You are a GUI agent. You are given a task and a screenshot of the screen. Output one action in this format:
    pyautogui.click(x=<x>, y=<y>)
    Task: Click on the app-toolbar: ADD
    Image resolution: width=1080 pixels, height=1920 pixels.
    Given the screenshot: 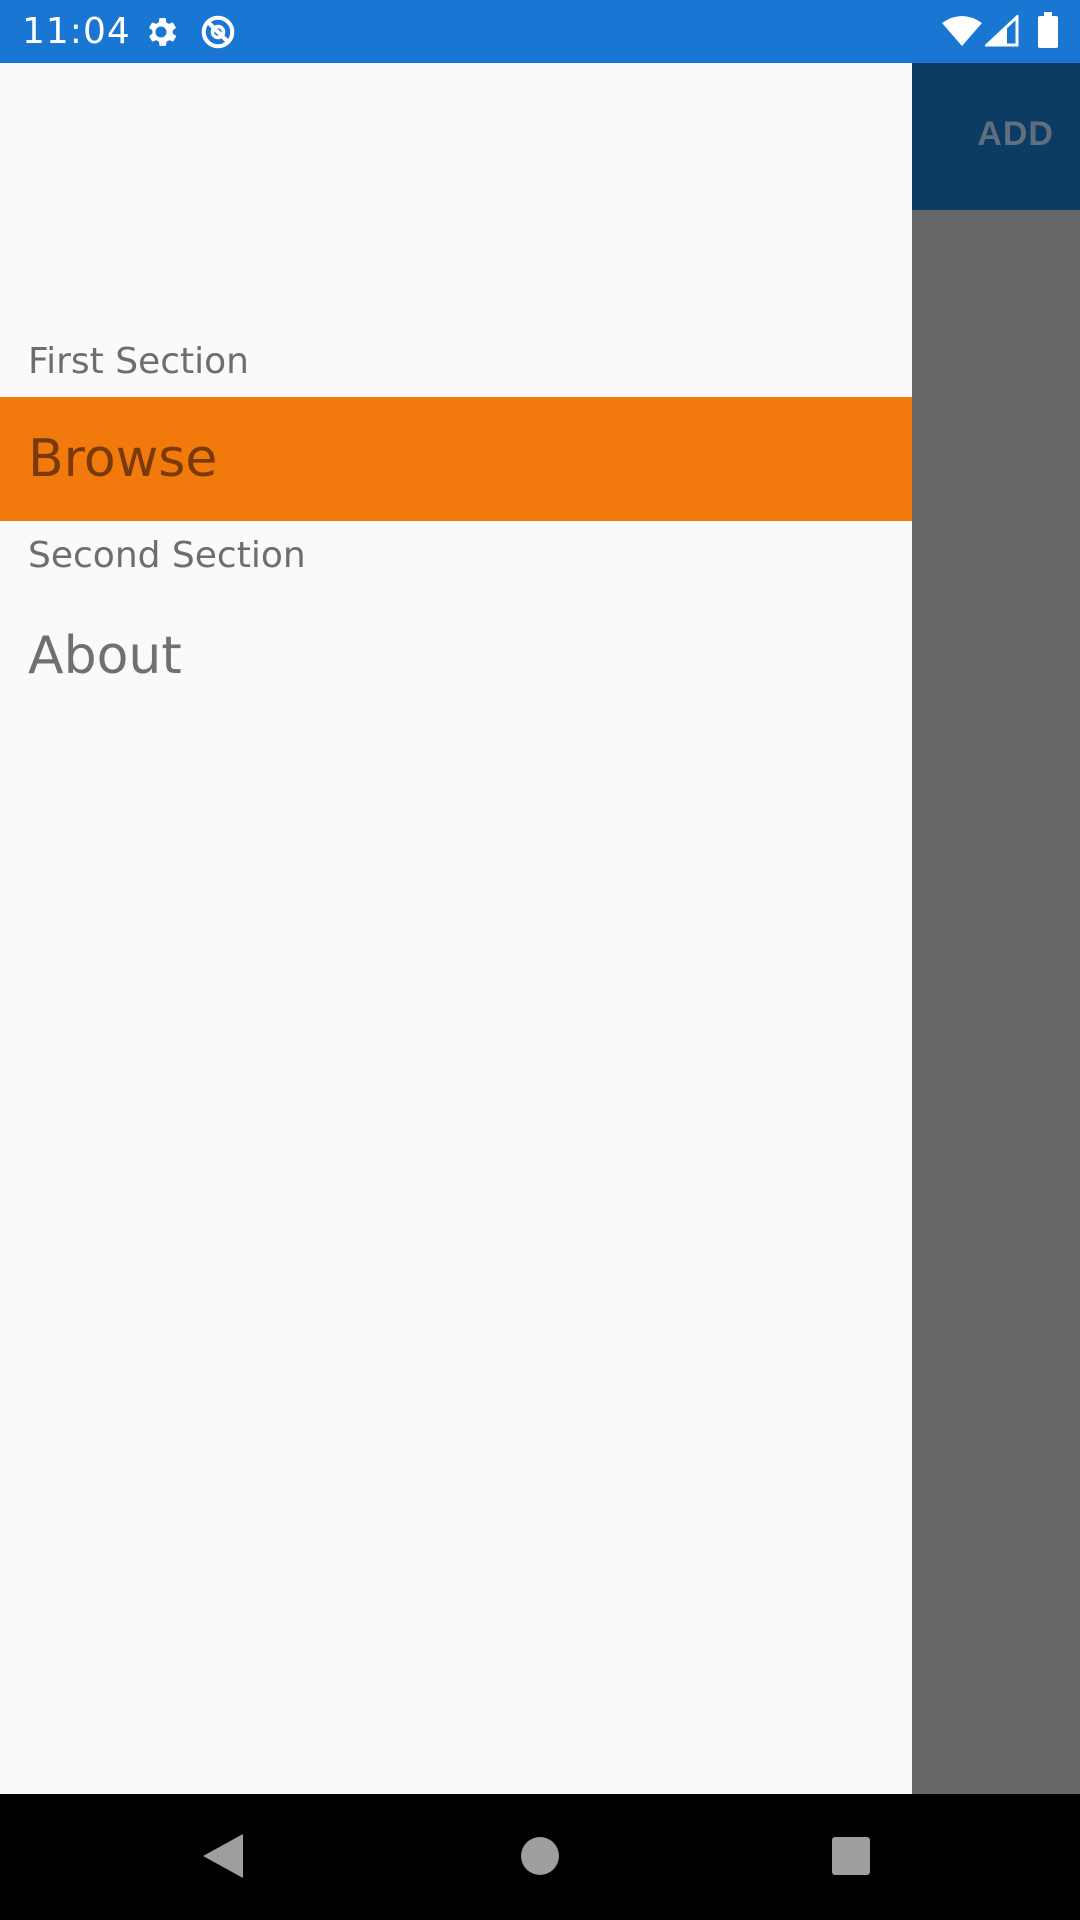 What is the action you would take?
    pyautogui.click(x=996, y=136)
    